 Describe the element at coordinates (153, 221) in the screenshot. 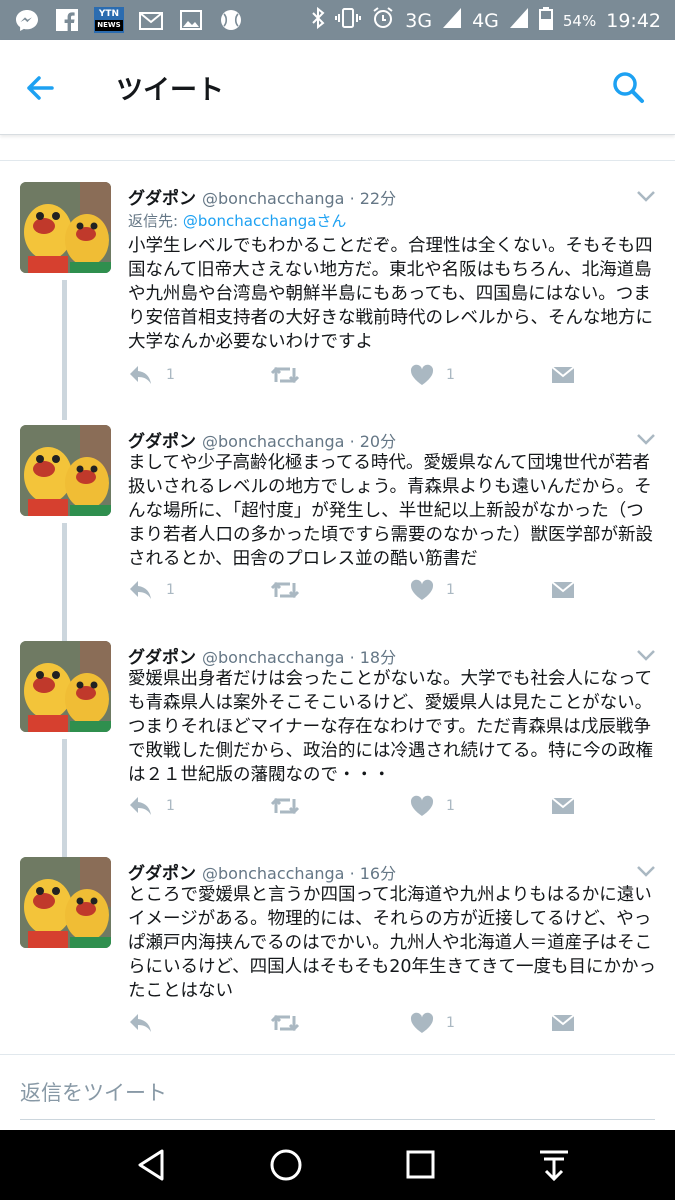

I see `reply-prefix: 返信先:` at that location.